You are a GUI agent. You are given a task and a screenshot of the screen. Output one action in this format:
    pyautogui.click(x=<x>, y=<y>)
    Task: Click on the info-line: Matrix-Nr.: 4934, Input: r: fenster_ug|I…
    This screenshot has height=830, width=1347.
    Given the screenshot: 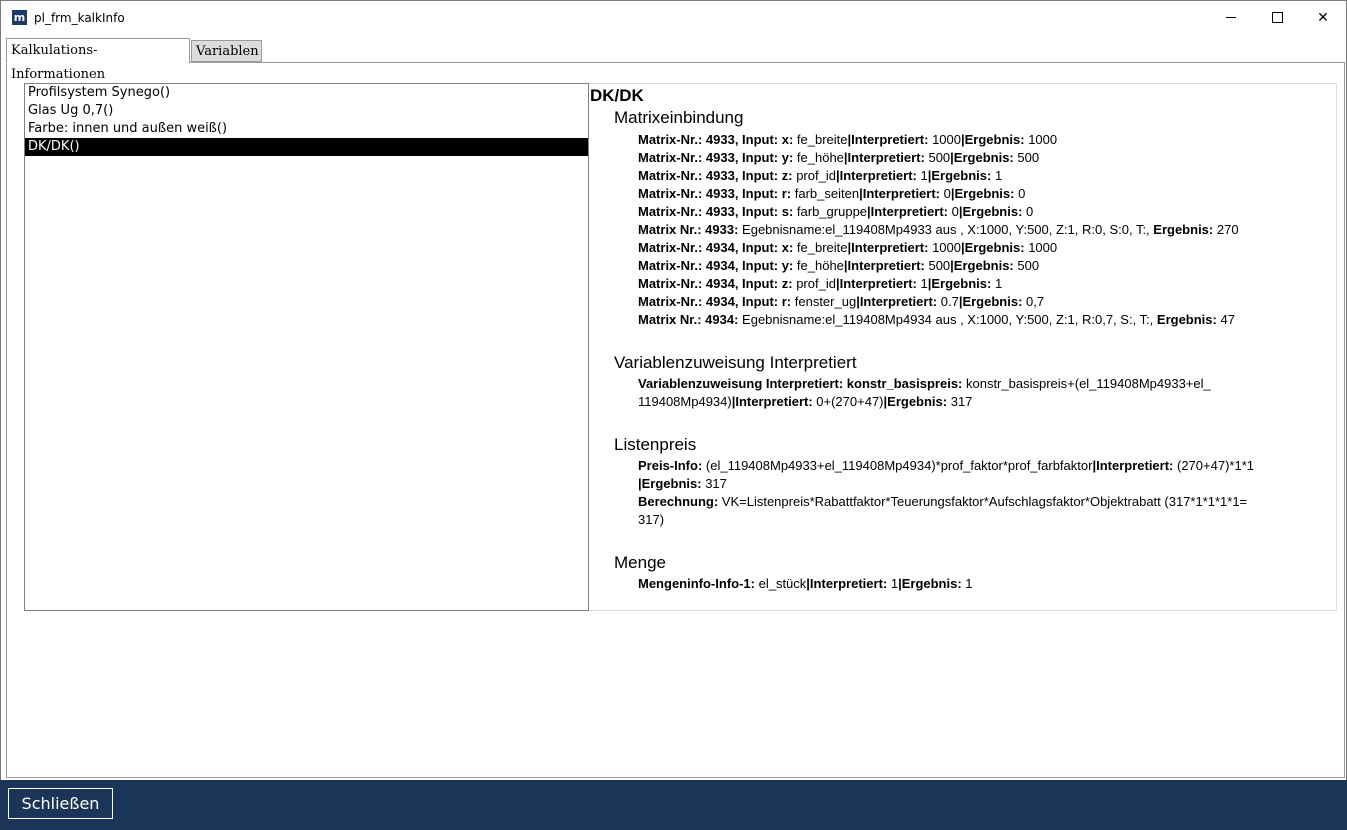 What is the action you would take?
    pyautogui.click(x=841, y=302)
    